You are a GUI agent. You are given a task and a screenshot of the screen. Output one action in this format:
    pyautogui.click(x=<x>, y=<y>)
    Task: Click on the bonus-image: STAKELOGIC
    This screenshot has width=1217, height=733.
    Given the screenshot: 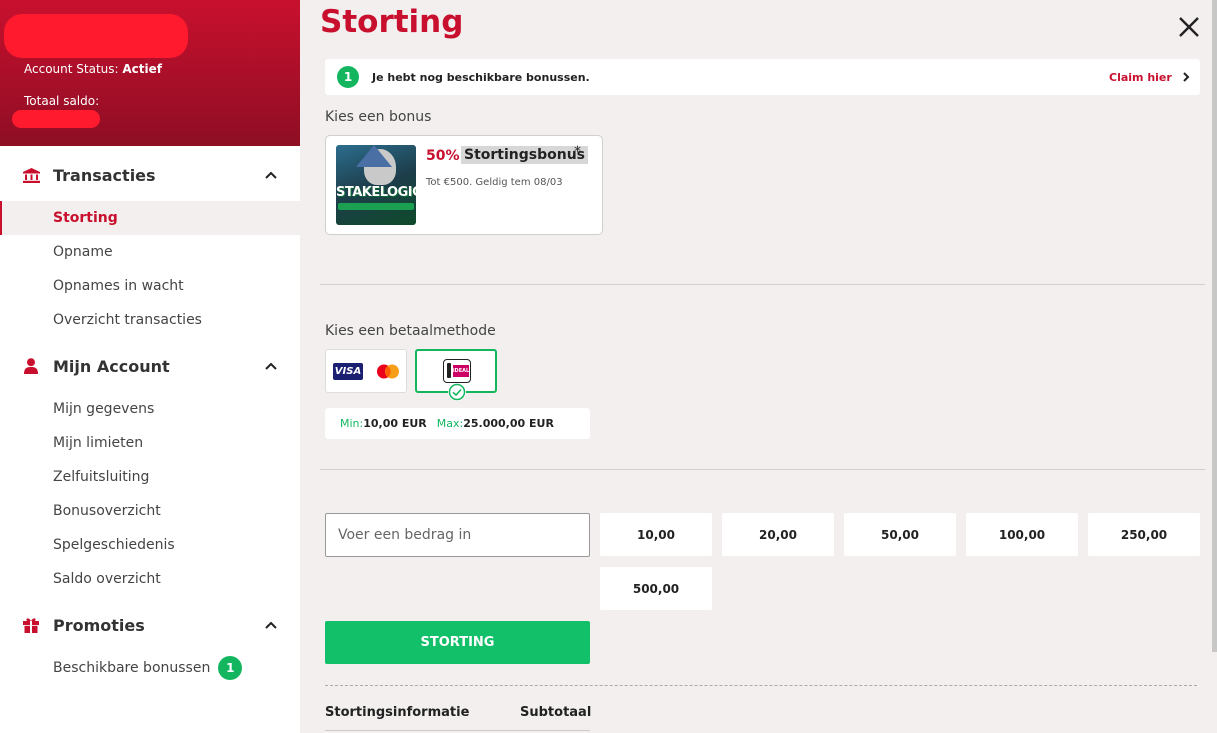 What is the action you would take?
    pyautogui.click(x=376, y=185)
    